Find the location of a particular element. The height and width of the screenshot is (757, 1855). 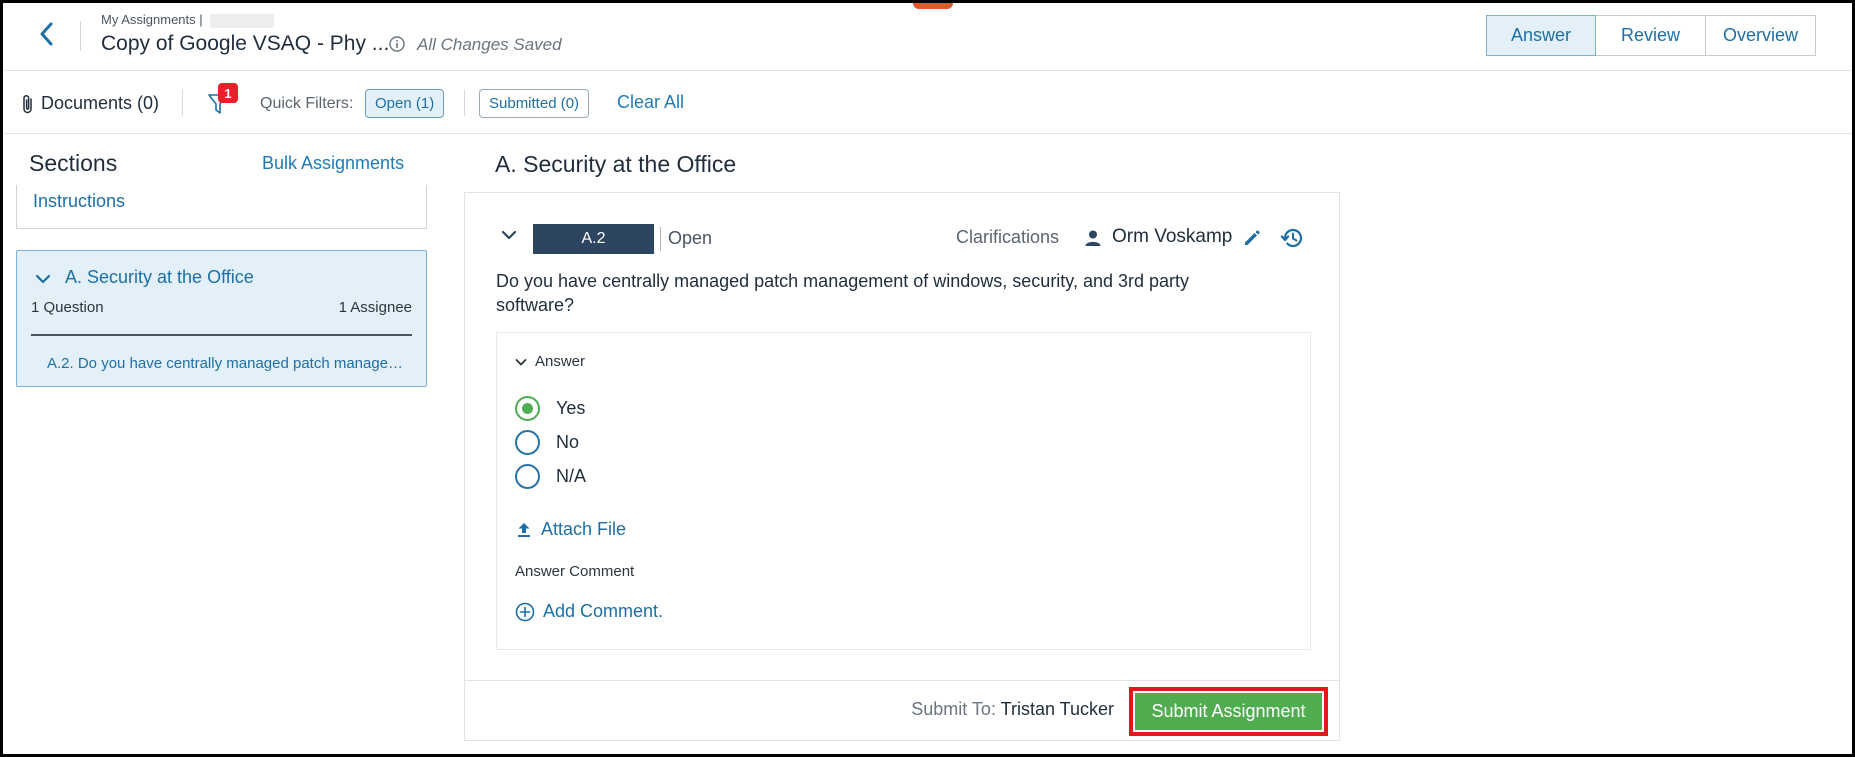

submit-assignment-button: Submit Assignment is located at coordinates (1228, 711).